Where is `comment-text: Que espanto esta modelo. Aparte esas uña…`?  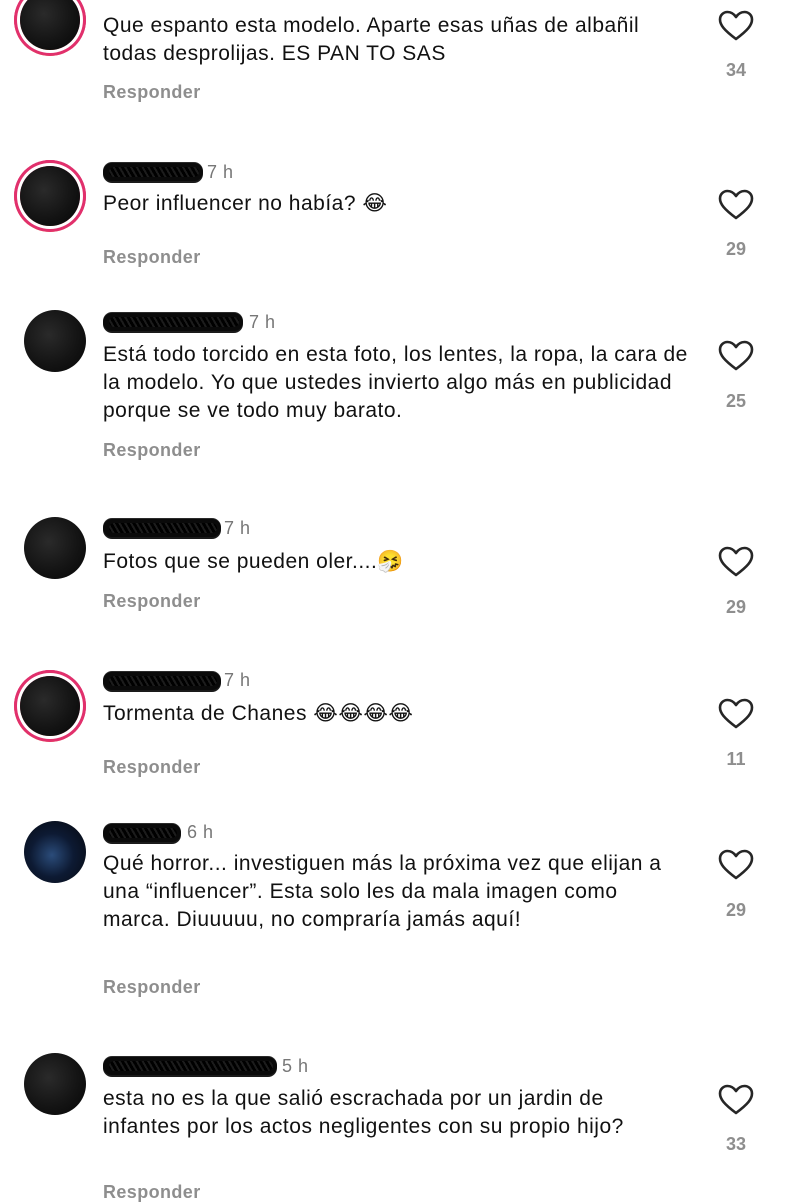
comment-text: Que espanto esta modelo. Aparte esas uña… is located at coordinates (371, 39).